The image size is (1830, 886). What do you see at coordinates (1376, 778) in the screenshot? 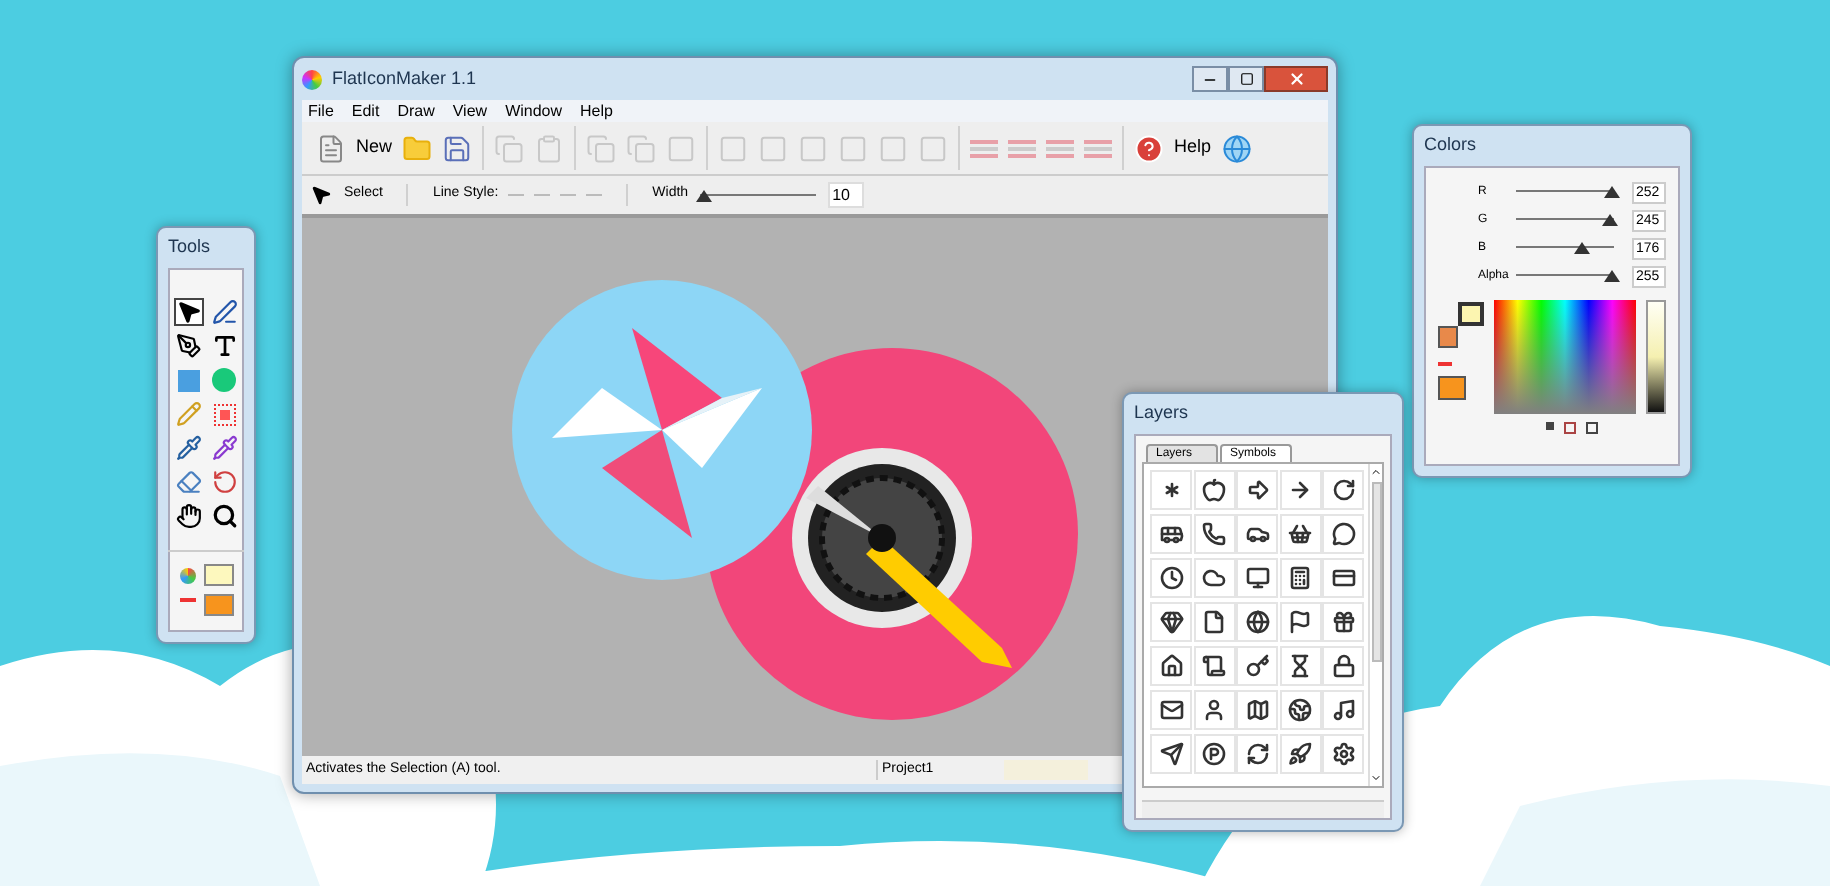
I see `scroll-down-icon` at bounding box center [1376, 778].